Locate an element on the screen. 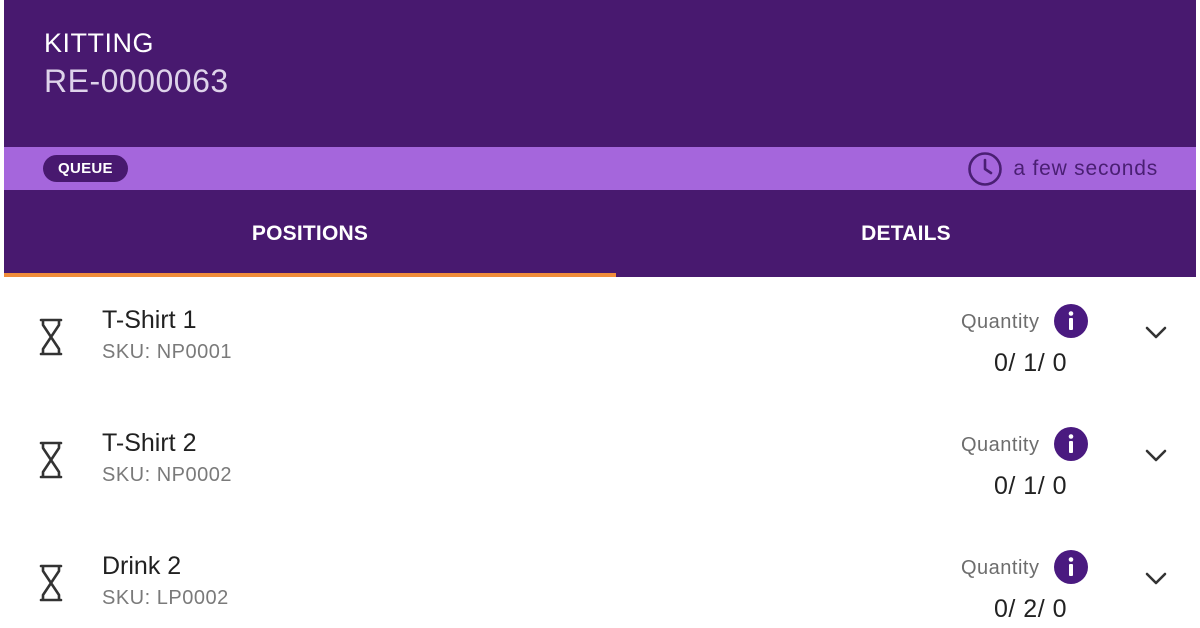 This screenshot has height=628, width=1200. item-sku: SKU: NP0001 is located at coordinates (167, 352).